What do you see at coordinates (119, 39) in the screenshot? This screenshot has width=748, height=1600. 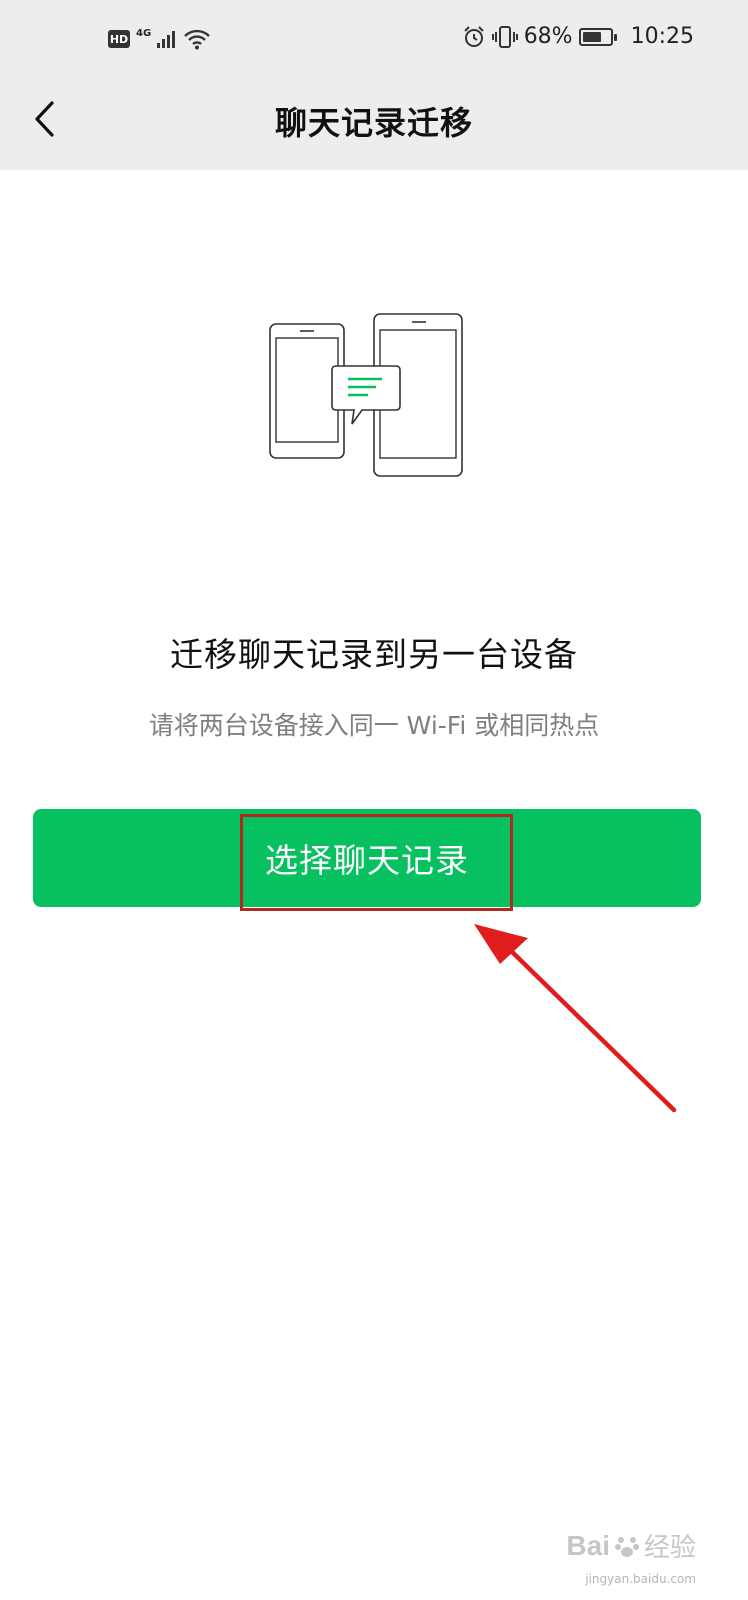 I see `hd-icon: HD` at bounding box center [119, 39].